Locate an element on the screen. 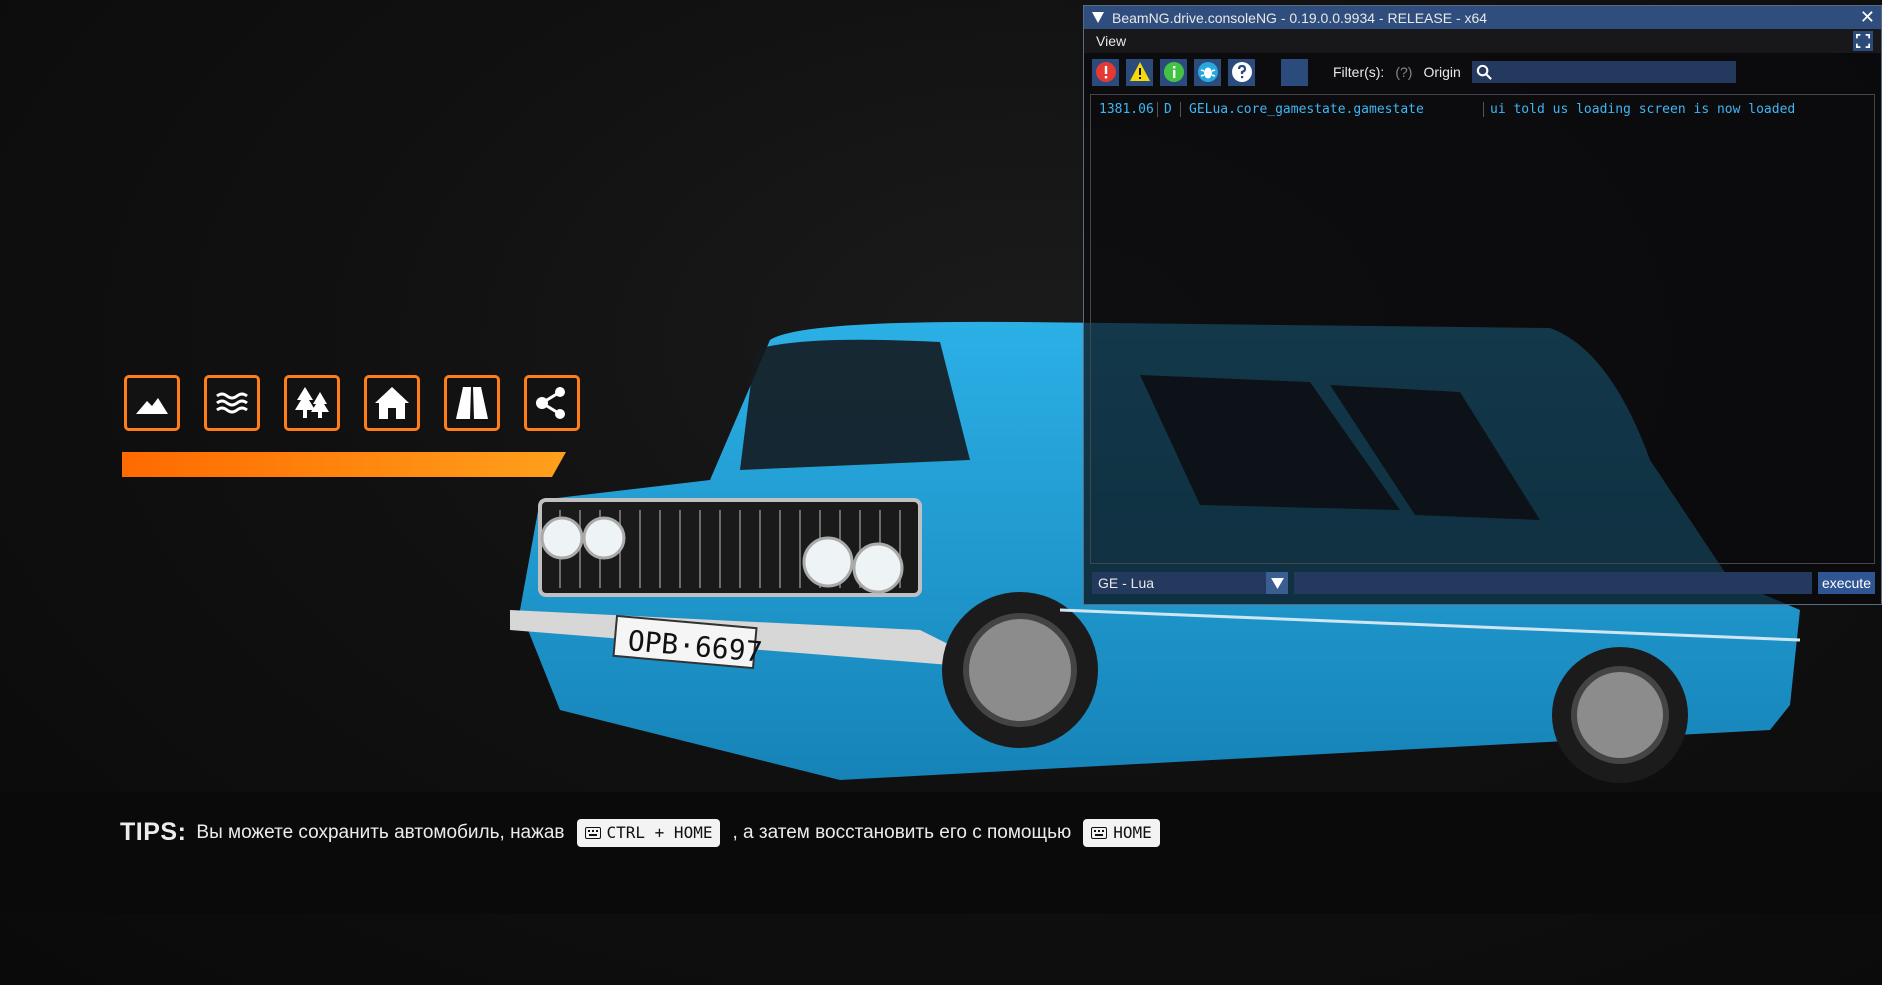  key-hint-home: HOME is located at coordinates (1121, 832).